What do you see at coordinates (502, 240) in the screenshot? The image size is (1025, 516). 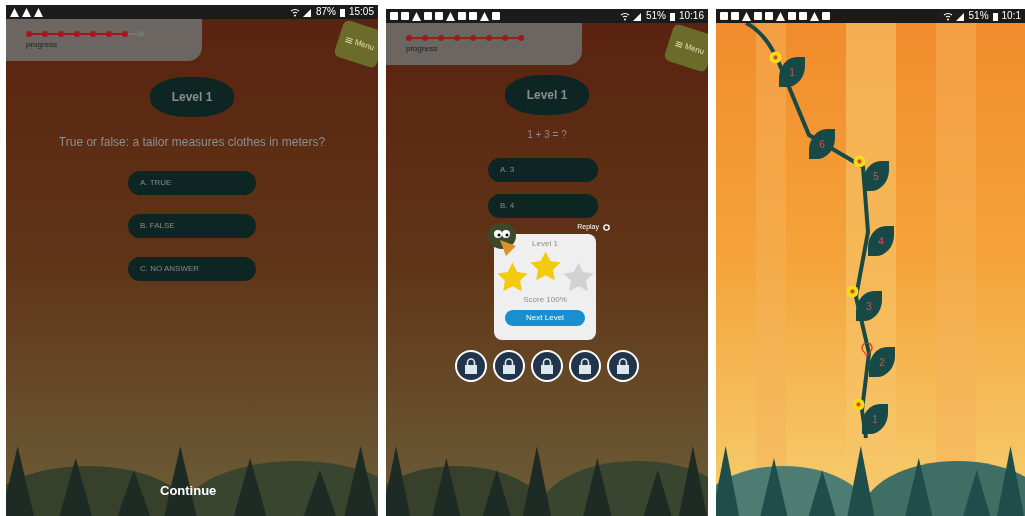 I see `bird-drawing` at bounding box center [502, 240].